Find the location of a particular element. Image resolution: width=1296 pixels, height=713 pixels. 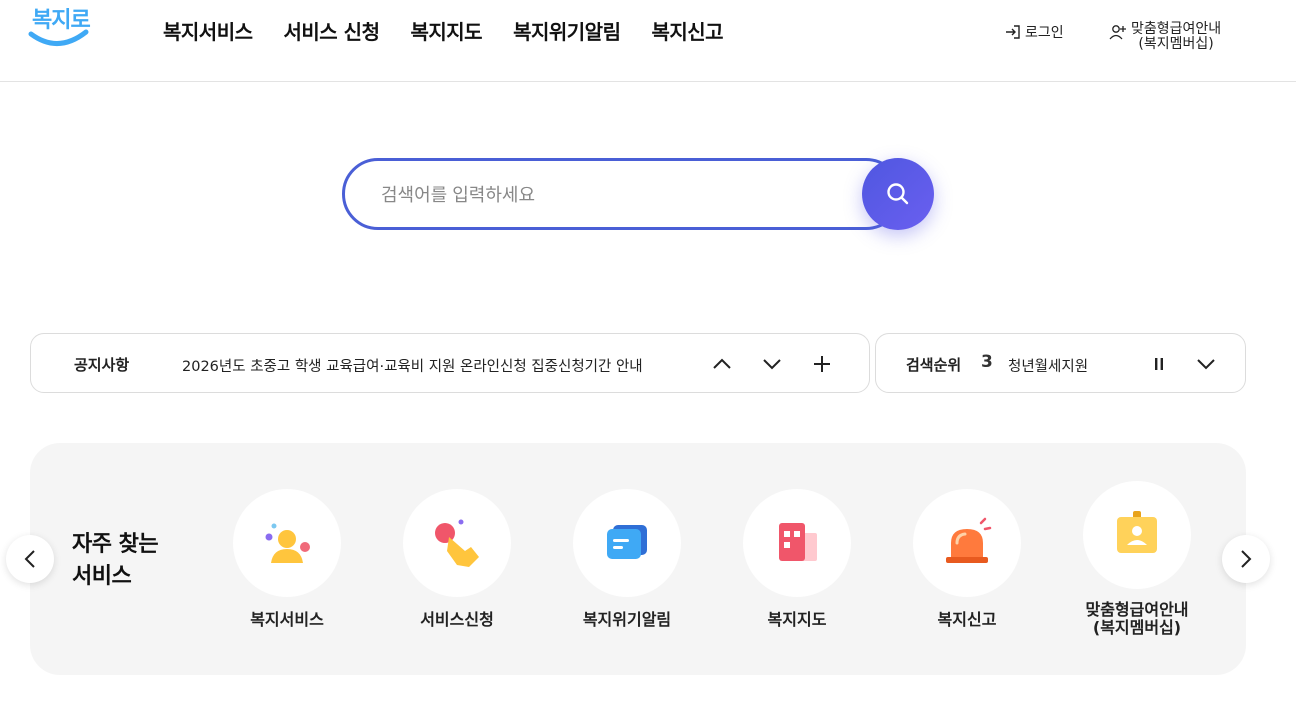

service-membership-label: 맞춤형급여안내 (복지멤버십) is located at coordinates (1137, 618).